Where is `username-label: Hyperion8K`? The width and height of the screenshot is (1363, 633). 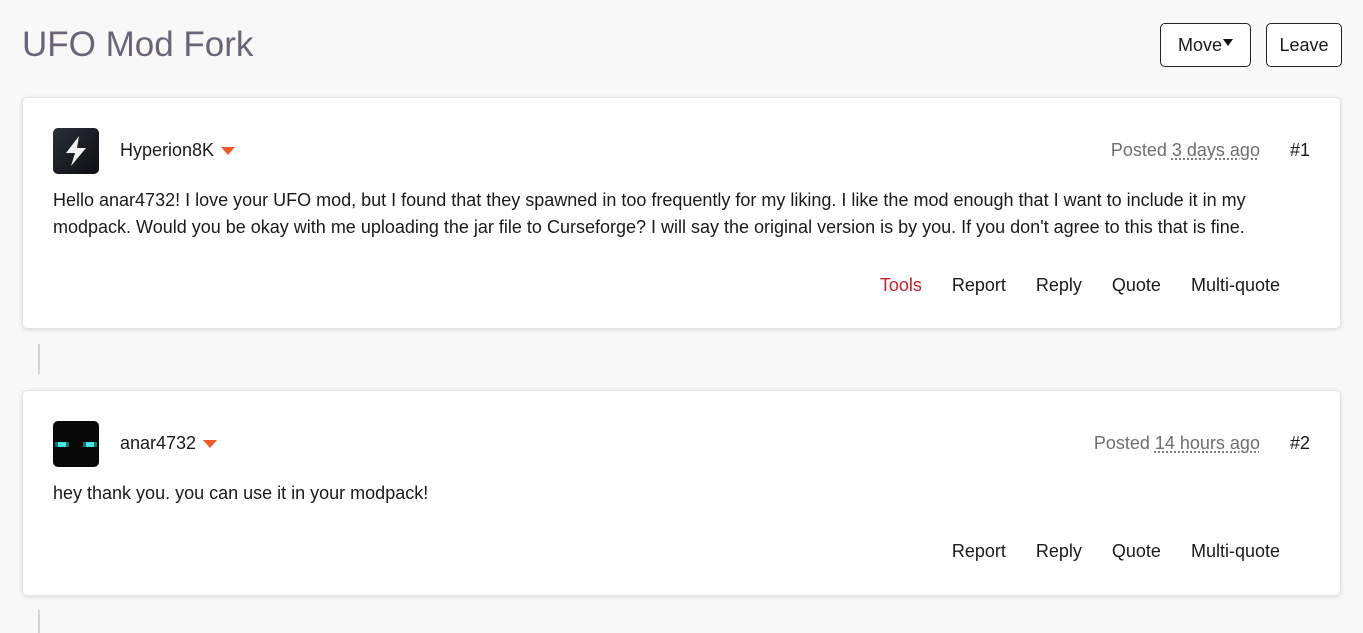
username-label: Hyperion8K is located at coordinates (167, 150).